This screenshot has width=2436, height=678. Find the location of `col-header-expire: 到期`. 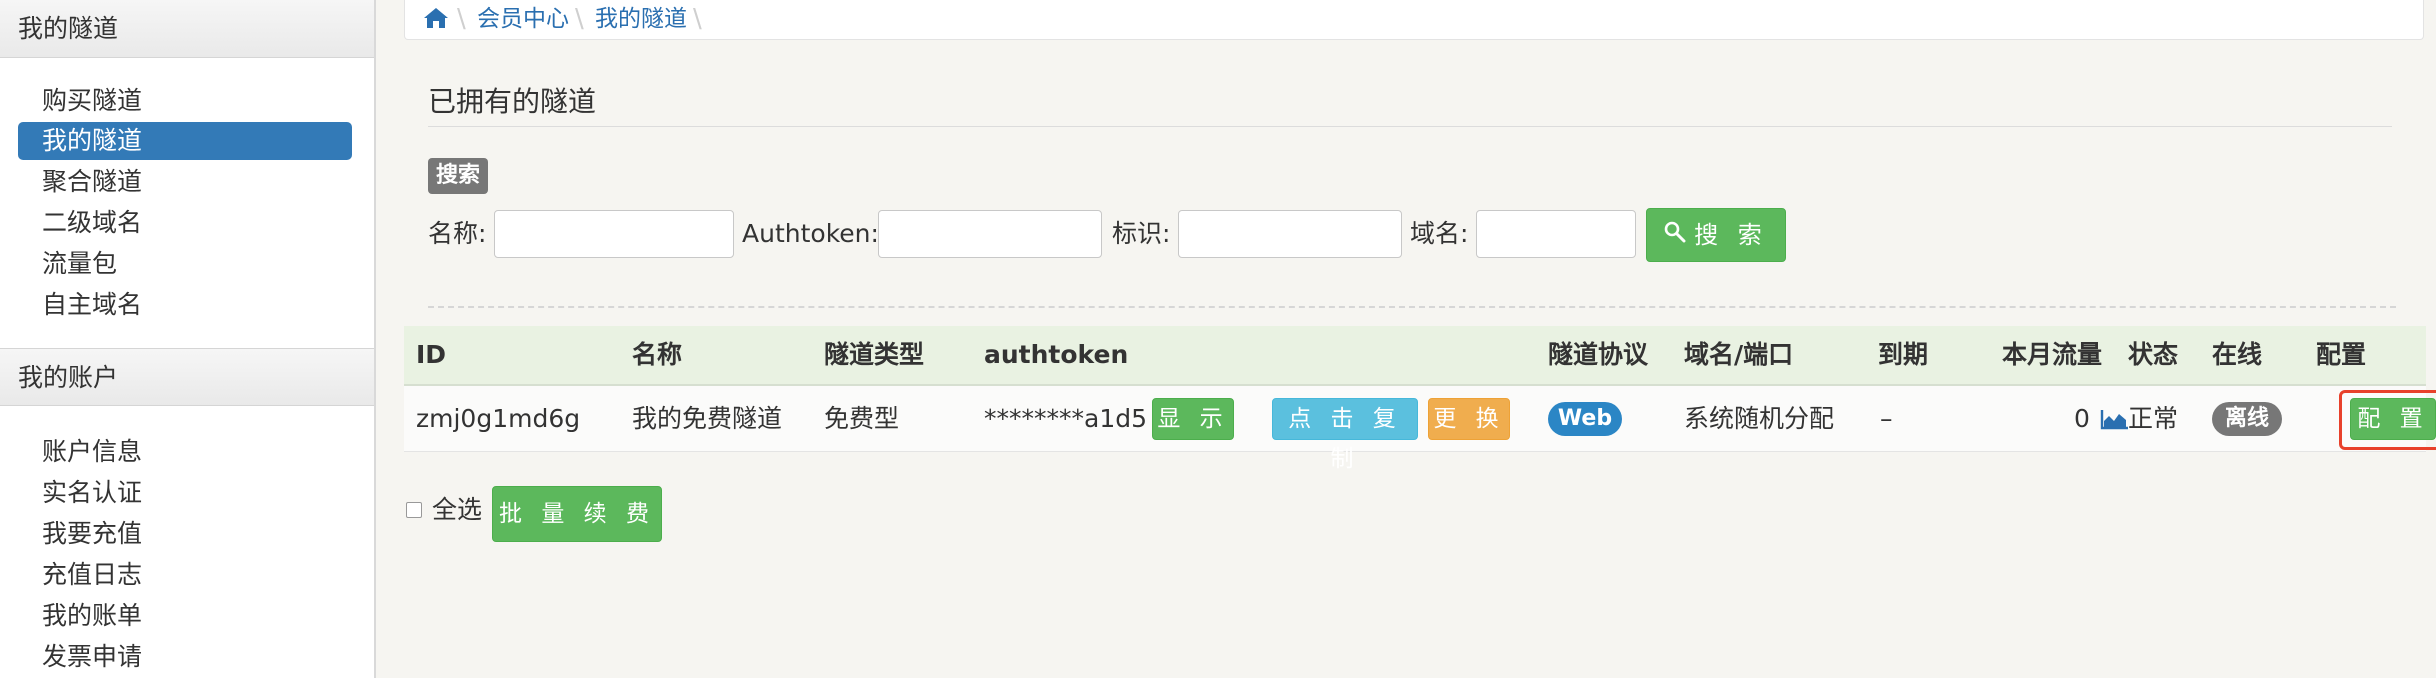

col-header-expire: 到期 is located at coordinates (1903, 354).